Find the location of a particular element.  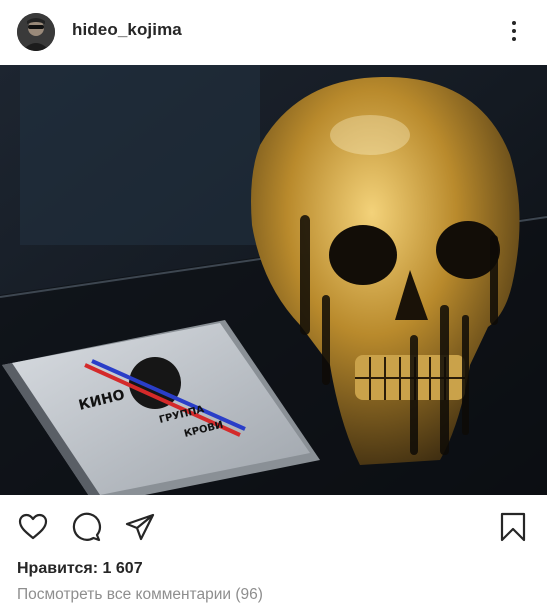

post-header: hideo_kojima is located at coordinates (273, 32).